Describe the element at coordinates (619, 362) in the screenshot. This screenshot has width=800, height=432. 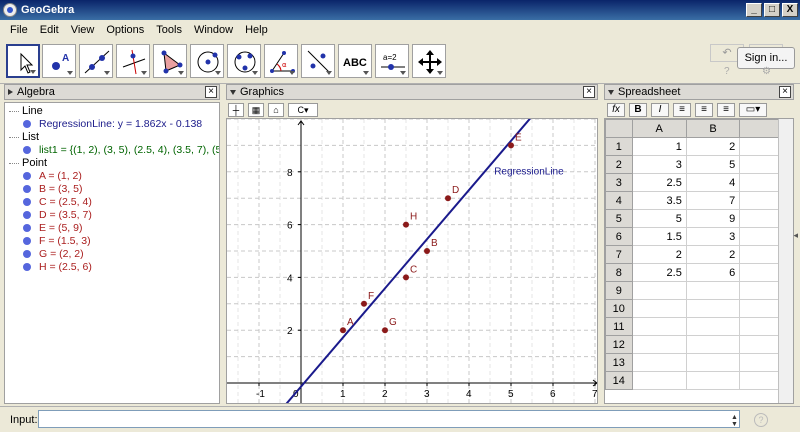
I see `row-header: 13` at that location.